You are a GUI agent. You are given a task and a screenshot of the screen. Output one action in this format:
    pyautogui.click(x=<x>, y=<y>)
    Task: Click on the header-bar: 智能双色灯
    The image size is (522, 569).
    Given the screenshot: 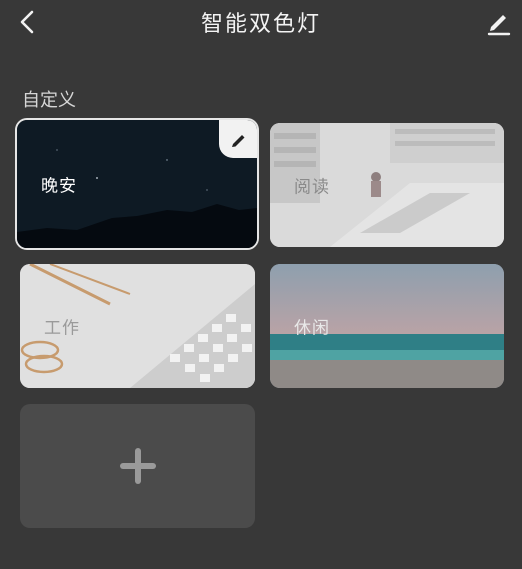 What is the action you would take?
    pyautogui.click(x=261, y=23)
    